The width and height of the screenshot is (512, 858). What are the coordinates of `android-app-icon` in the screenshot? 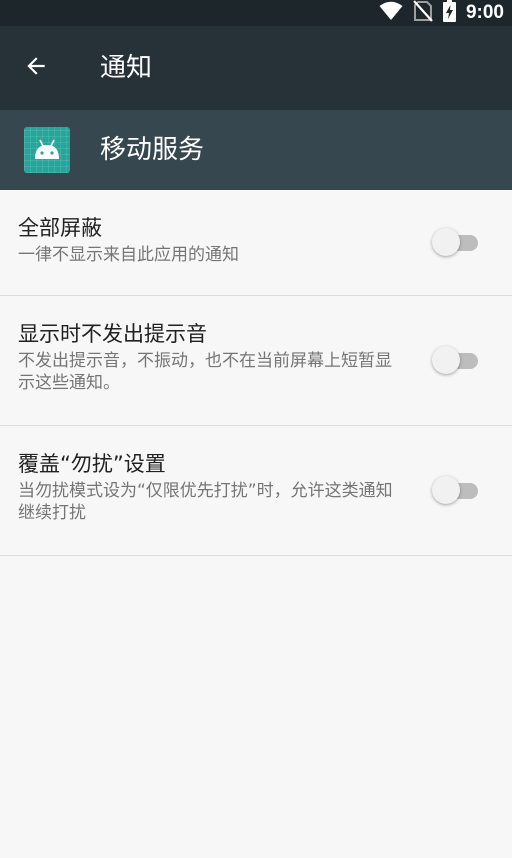 It's located at (47, 150).